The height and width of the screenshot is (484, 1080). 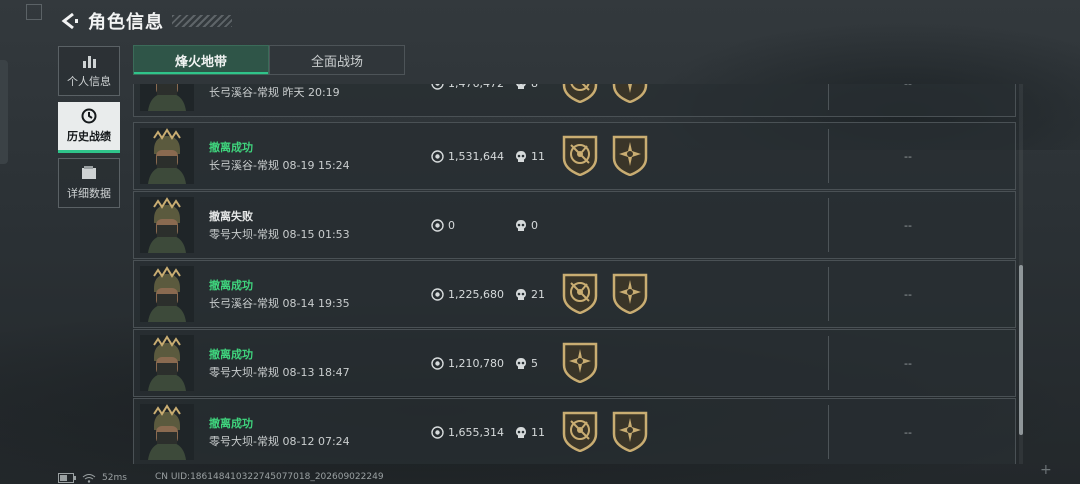 I want to click on kill-count: 21, so click(x=530, y=294).